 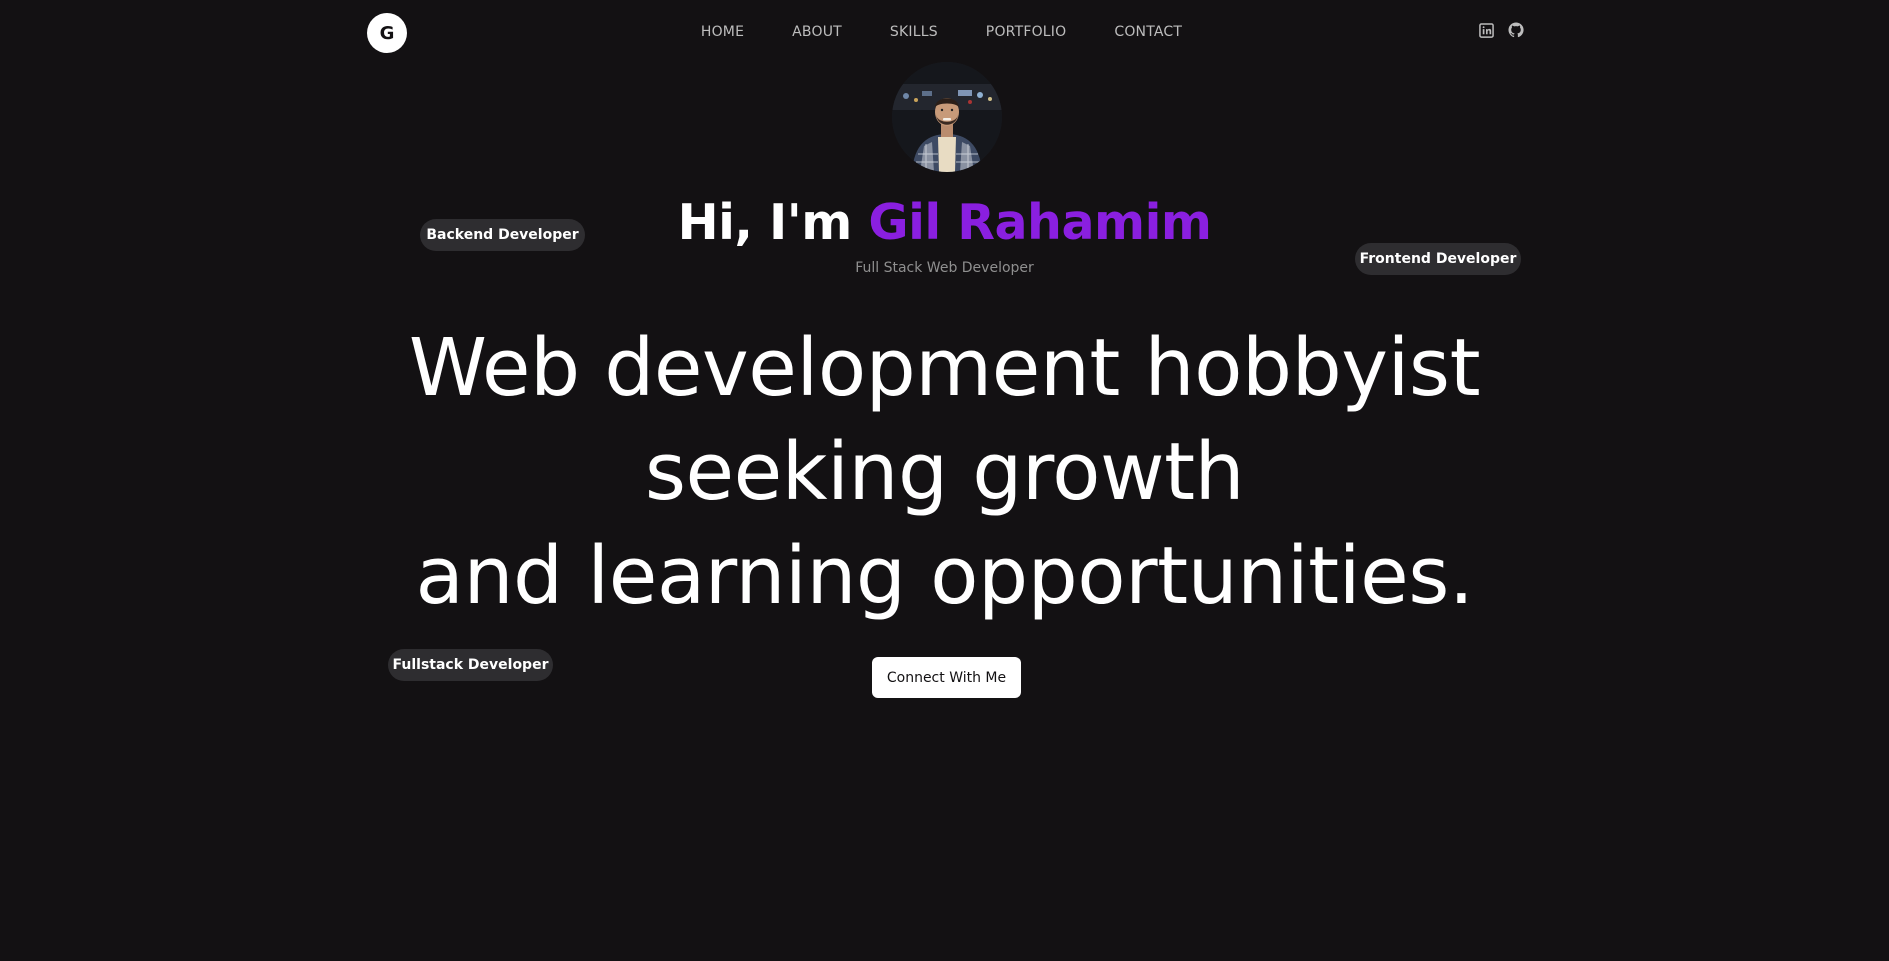 What do you see at coordinates (1486, 30) in the screenshot?
I see `linkedin-icon` at bounding box center [1486, 30].